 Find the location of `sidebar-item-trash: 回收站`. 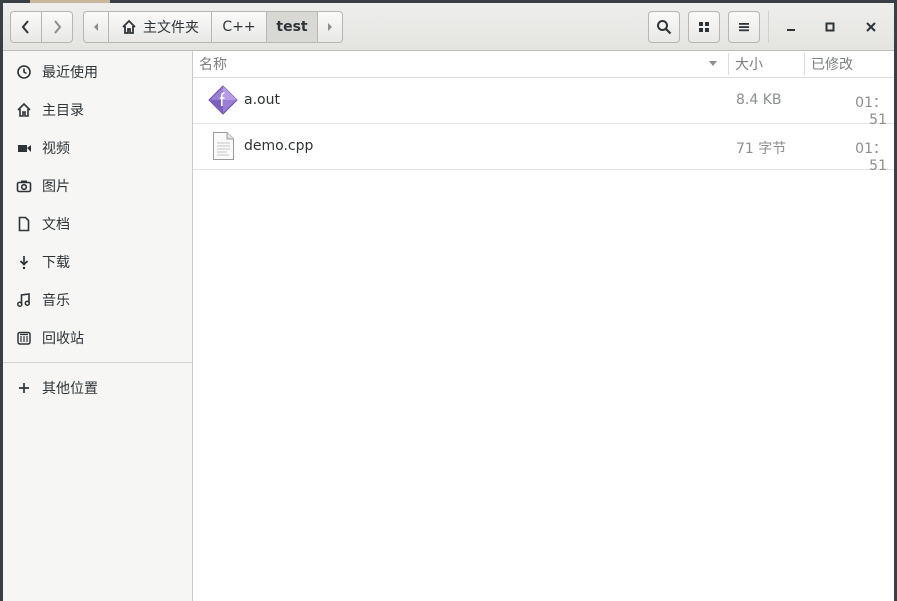

sidebar-item-trash: 回收站 is located at coordinates (97, 338).